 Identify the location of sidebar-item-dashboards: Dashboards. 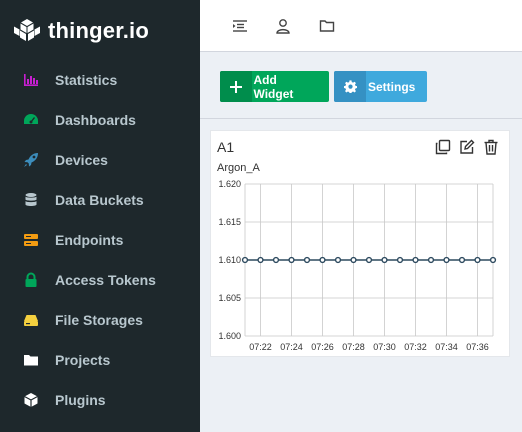
(100, 120).